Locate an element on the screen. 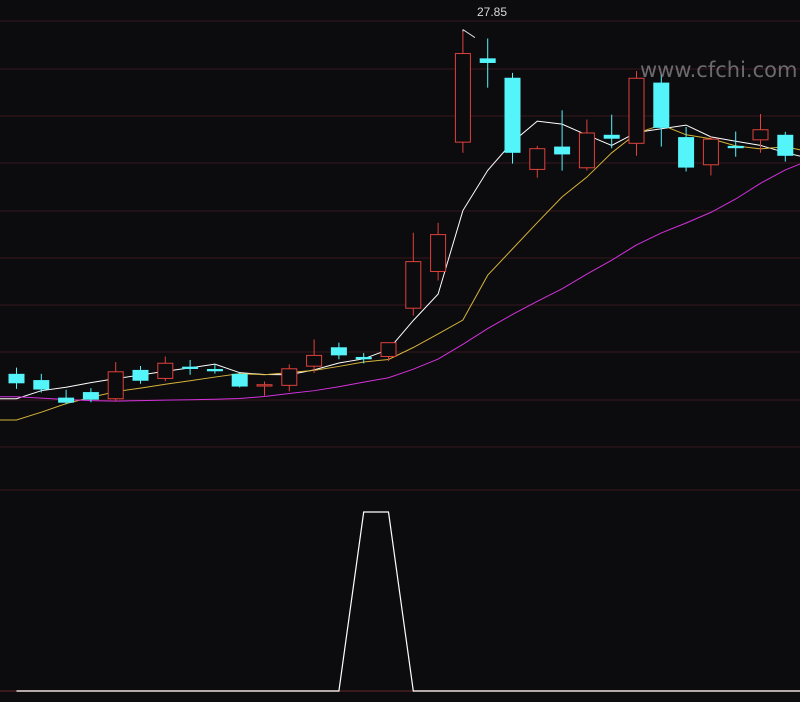  high-price-label: 27.85 is located at coordinates (492, 12).